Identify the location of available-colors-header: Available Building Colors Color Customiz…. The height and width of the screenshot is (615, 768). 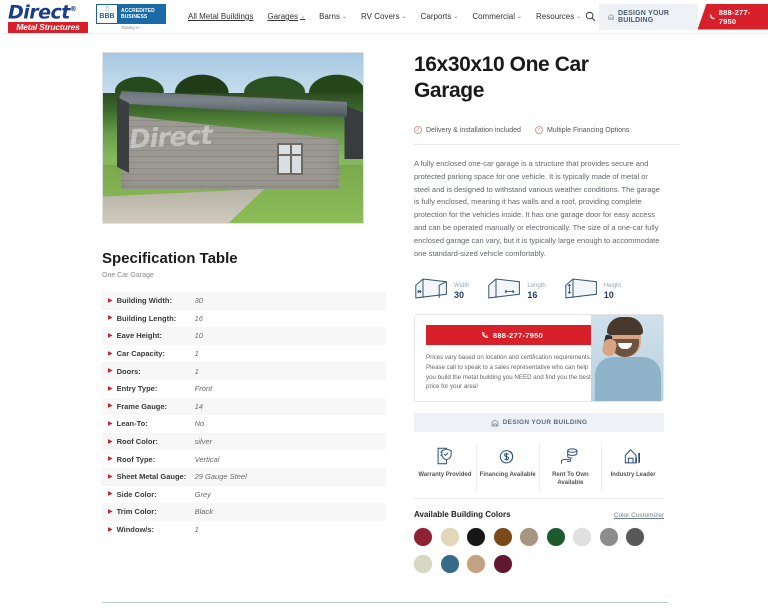
(539, 514).